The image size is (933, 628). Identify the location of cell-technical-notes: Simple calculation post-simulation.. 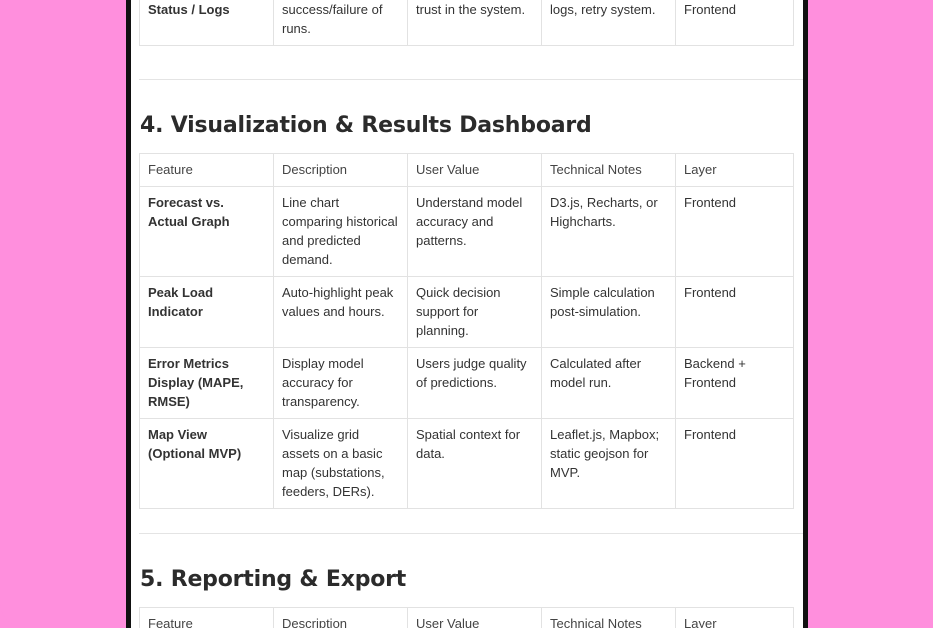
(608, 312).